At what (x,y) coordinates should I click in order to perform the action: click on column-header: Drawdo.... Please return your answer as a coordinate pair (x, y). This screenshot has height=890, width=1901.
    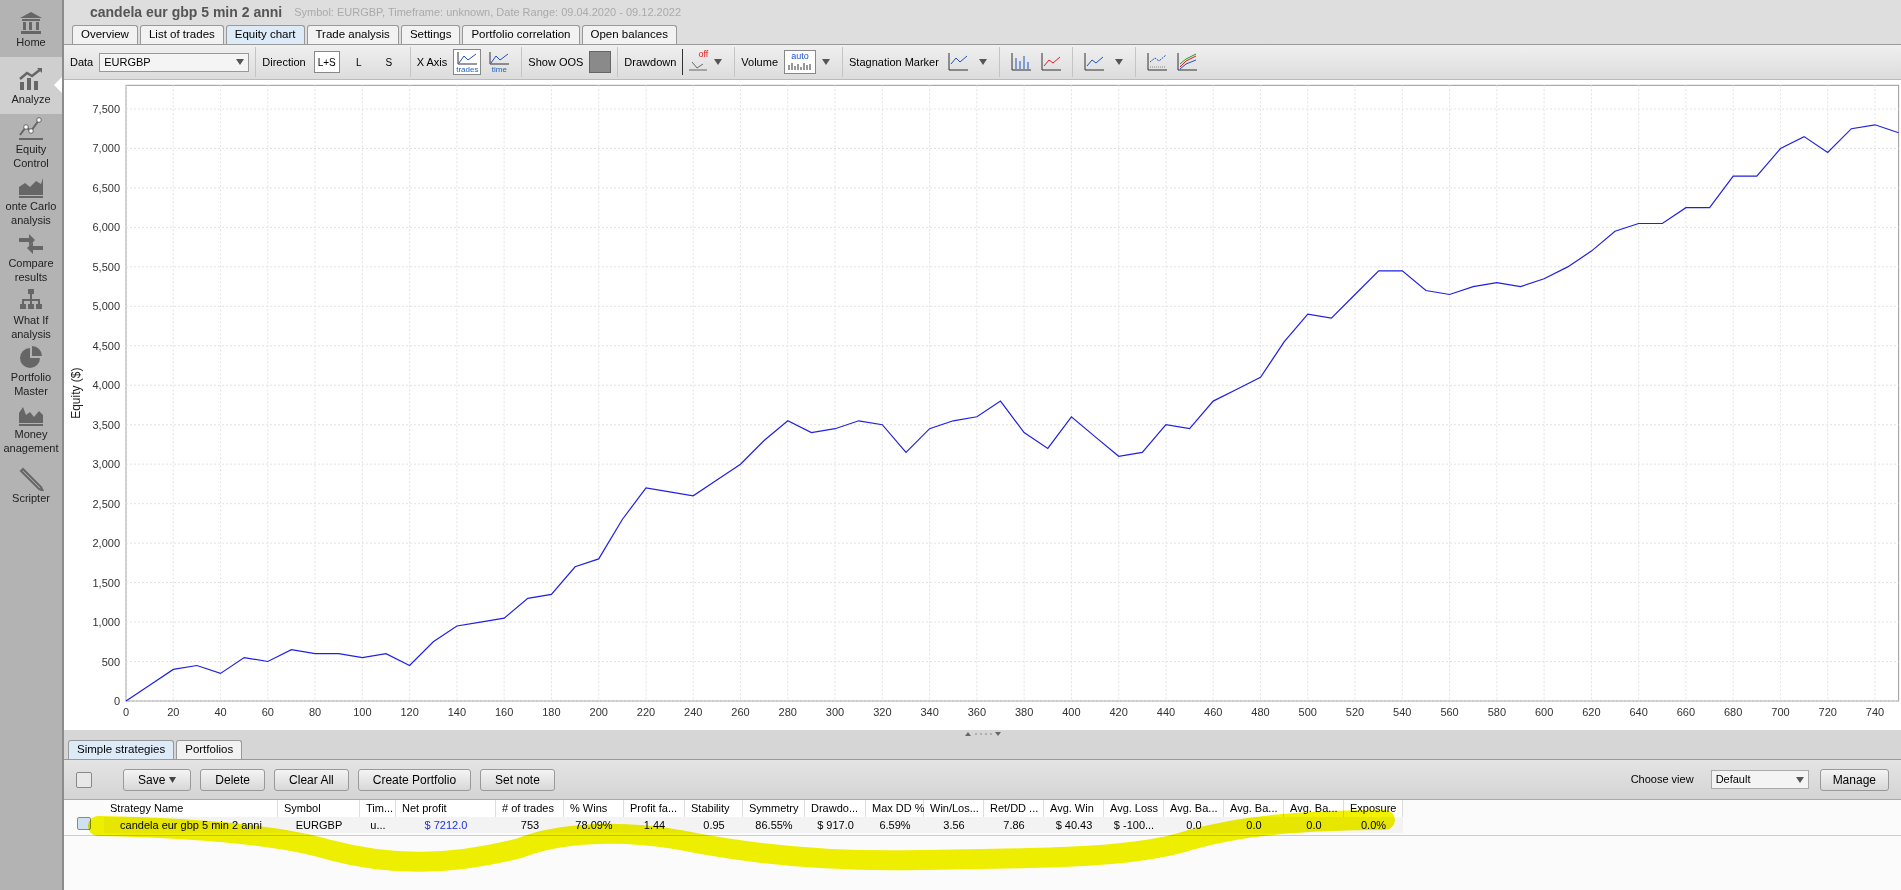
    Looking at the image, I should click on (835, 808).